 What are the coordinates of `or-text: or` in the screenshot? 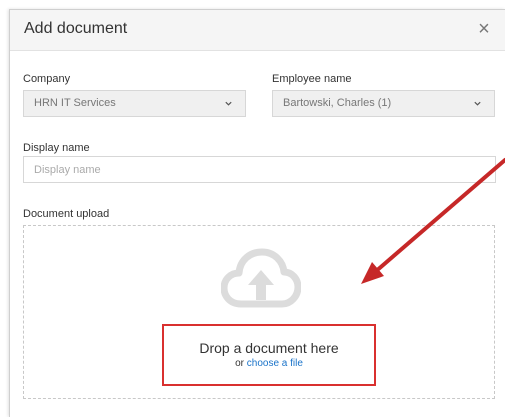 It's located at (239, 363).